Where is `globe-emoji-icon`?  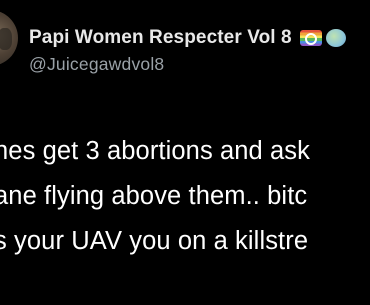 globe-emoji-icon is located at coordinates (335, 38).